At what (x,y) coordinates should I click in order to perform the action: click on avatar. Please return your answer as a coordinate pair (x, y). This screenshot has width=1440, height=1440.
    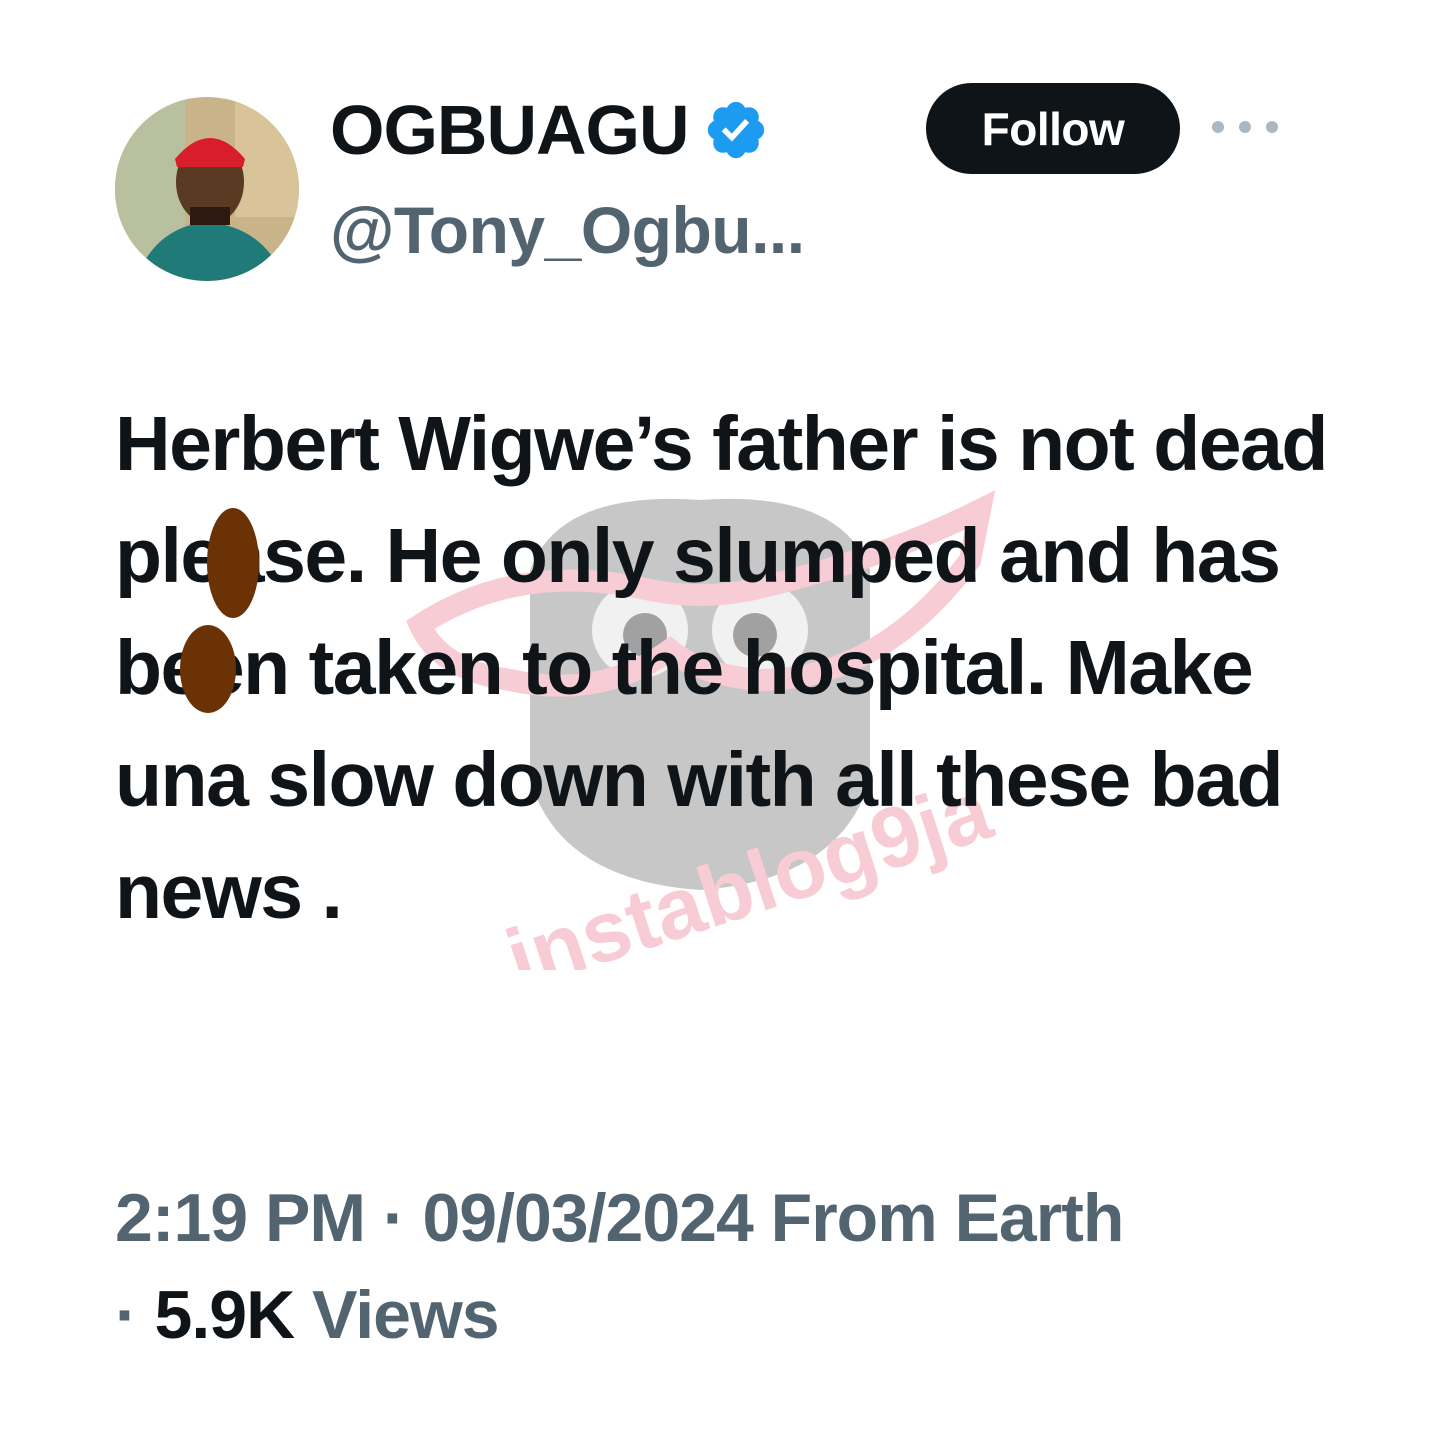
    Looking at the image, I should click on (207, 189).